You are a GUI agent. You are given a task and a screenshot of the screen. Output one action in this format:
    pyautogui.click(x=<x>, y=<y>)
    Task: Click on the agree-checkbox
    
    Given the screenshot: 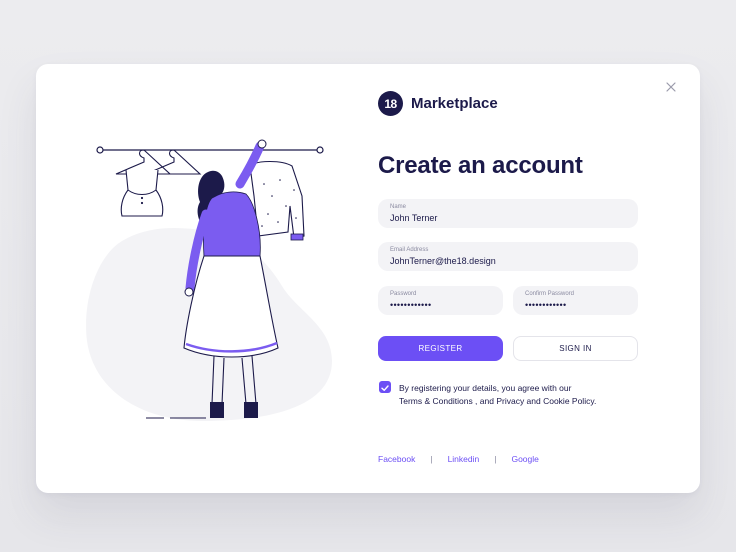 What is the action you would take?
    pyautogui.click(x=385, y=387)
    